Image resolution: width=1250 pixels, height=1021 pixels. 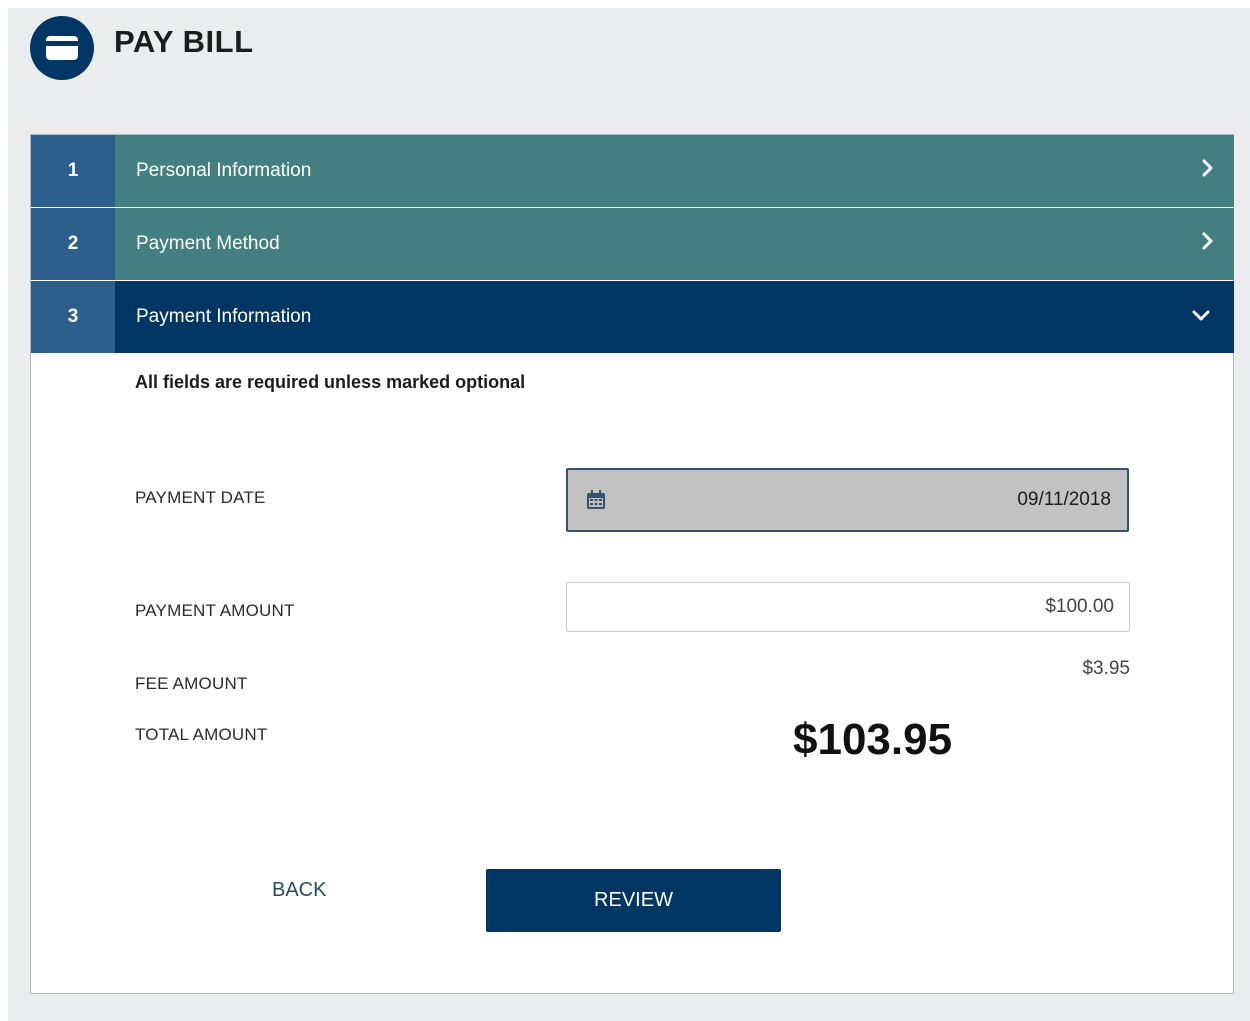 What do you see at coordinates (208, 243) in the screenshot?
I see `step-label: Payment Method` at bounding box center [208, 243].